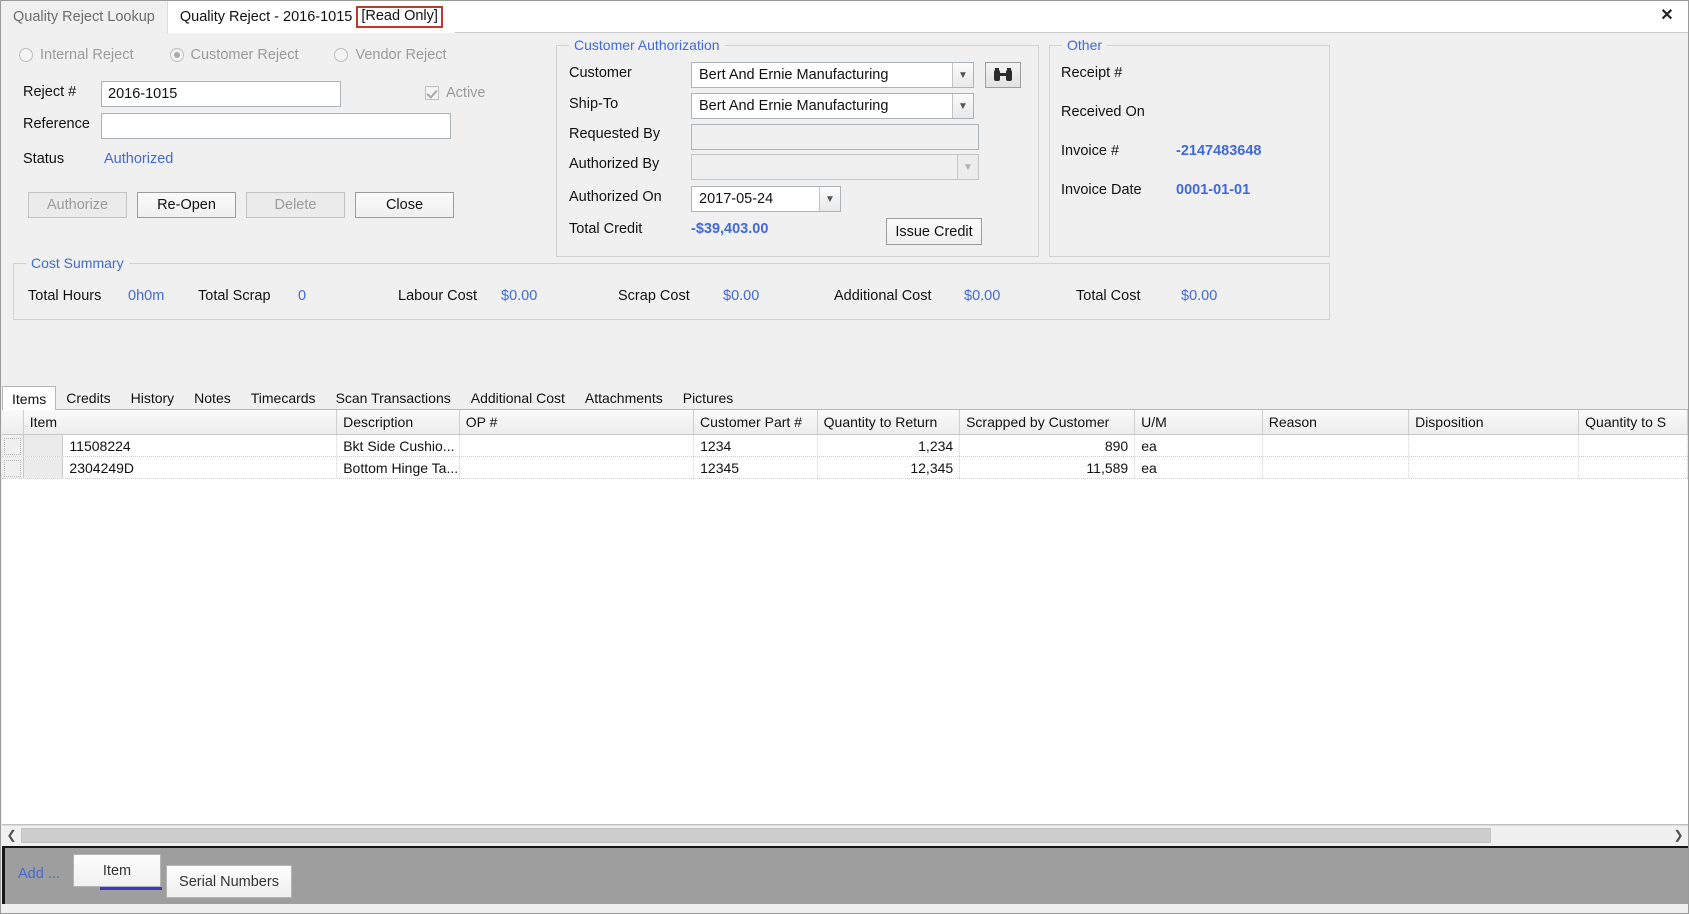 The height and width of the screenshot is (914, 1689). What do you see at coordinates (393, 397) in the screenshot?
I see `tab-scan-transactions: Scan Transactions` at bounding box center [393, 397].